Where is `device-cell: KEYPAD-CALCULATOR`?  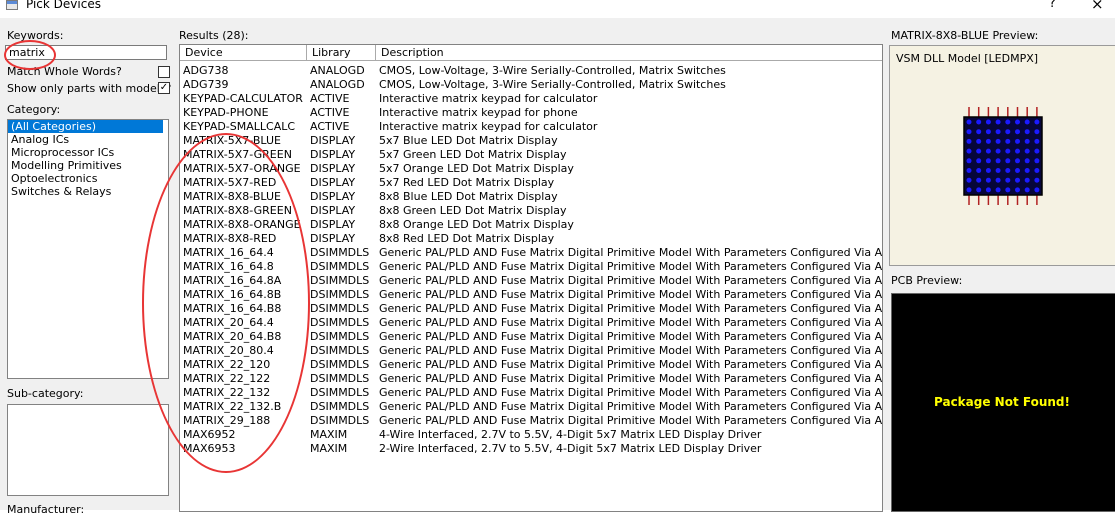 device-cell: KEYPAD-CALCULATOR is located at coordinates (243, 98).